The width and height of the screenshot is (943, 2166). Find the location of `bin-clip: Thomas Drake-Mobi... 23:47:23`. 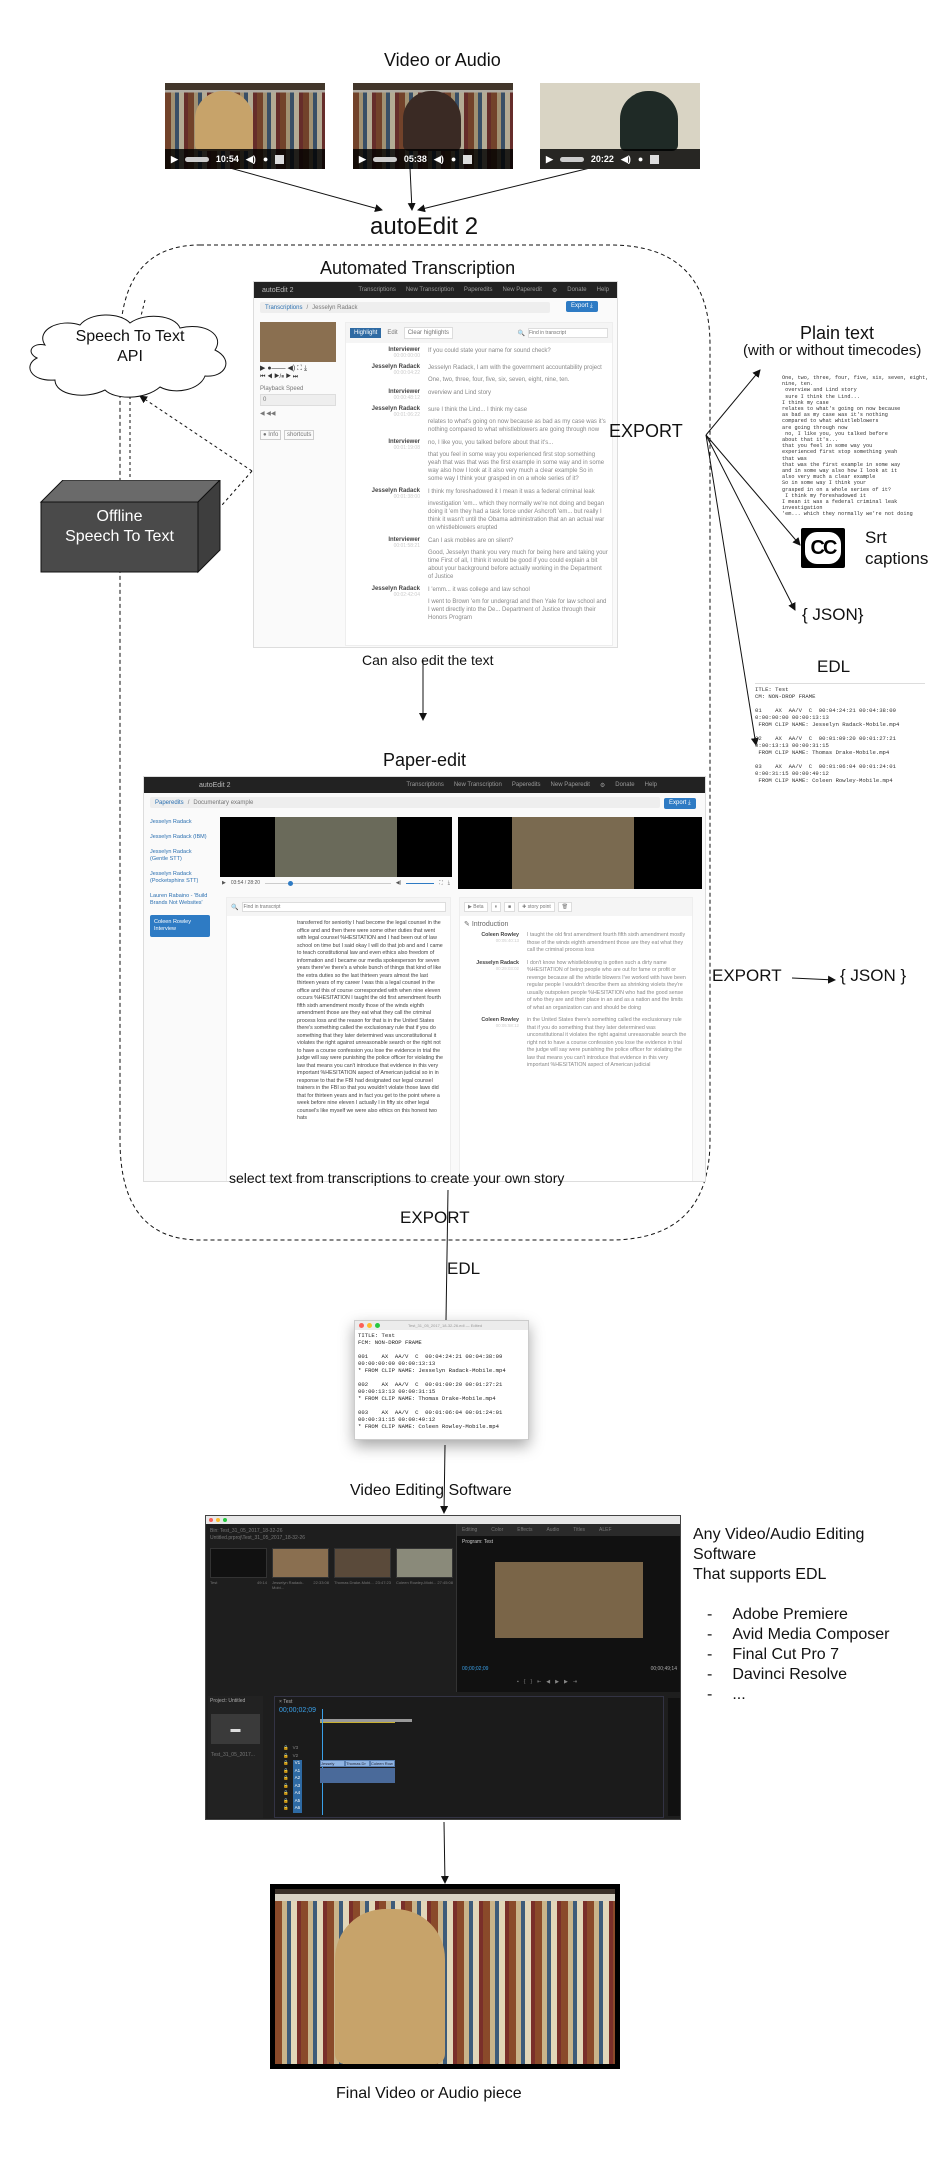

bin-clip: Thomas Drake-Mobi... 23:47:23 is located at coordinates (362, 1569).